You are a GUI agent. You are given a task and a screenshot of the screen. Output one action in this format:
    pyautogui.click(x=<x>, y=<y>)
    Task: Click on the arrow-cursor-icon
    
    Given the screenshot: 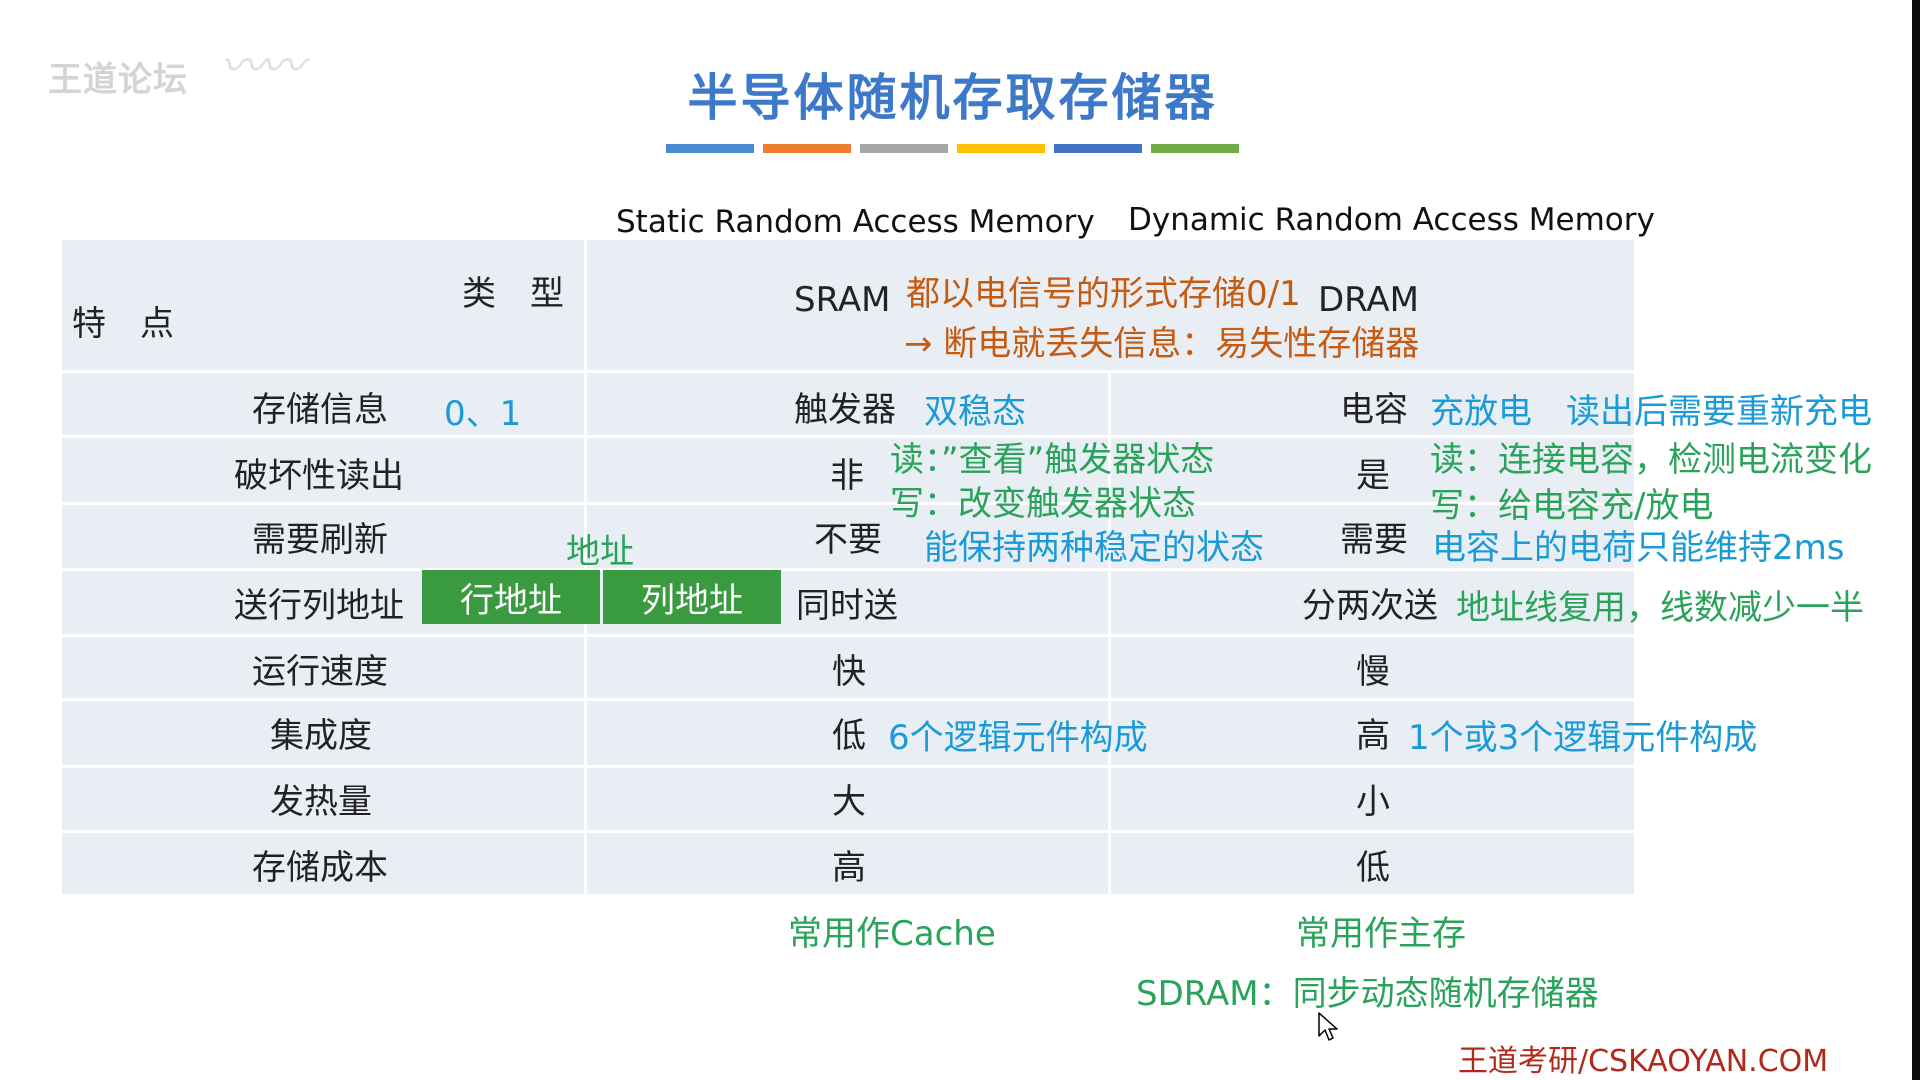 What is the action you would take?
    pyautogui.click(x=1328, y=1026)
    